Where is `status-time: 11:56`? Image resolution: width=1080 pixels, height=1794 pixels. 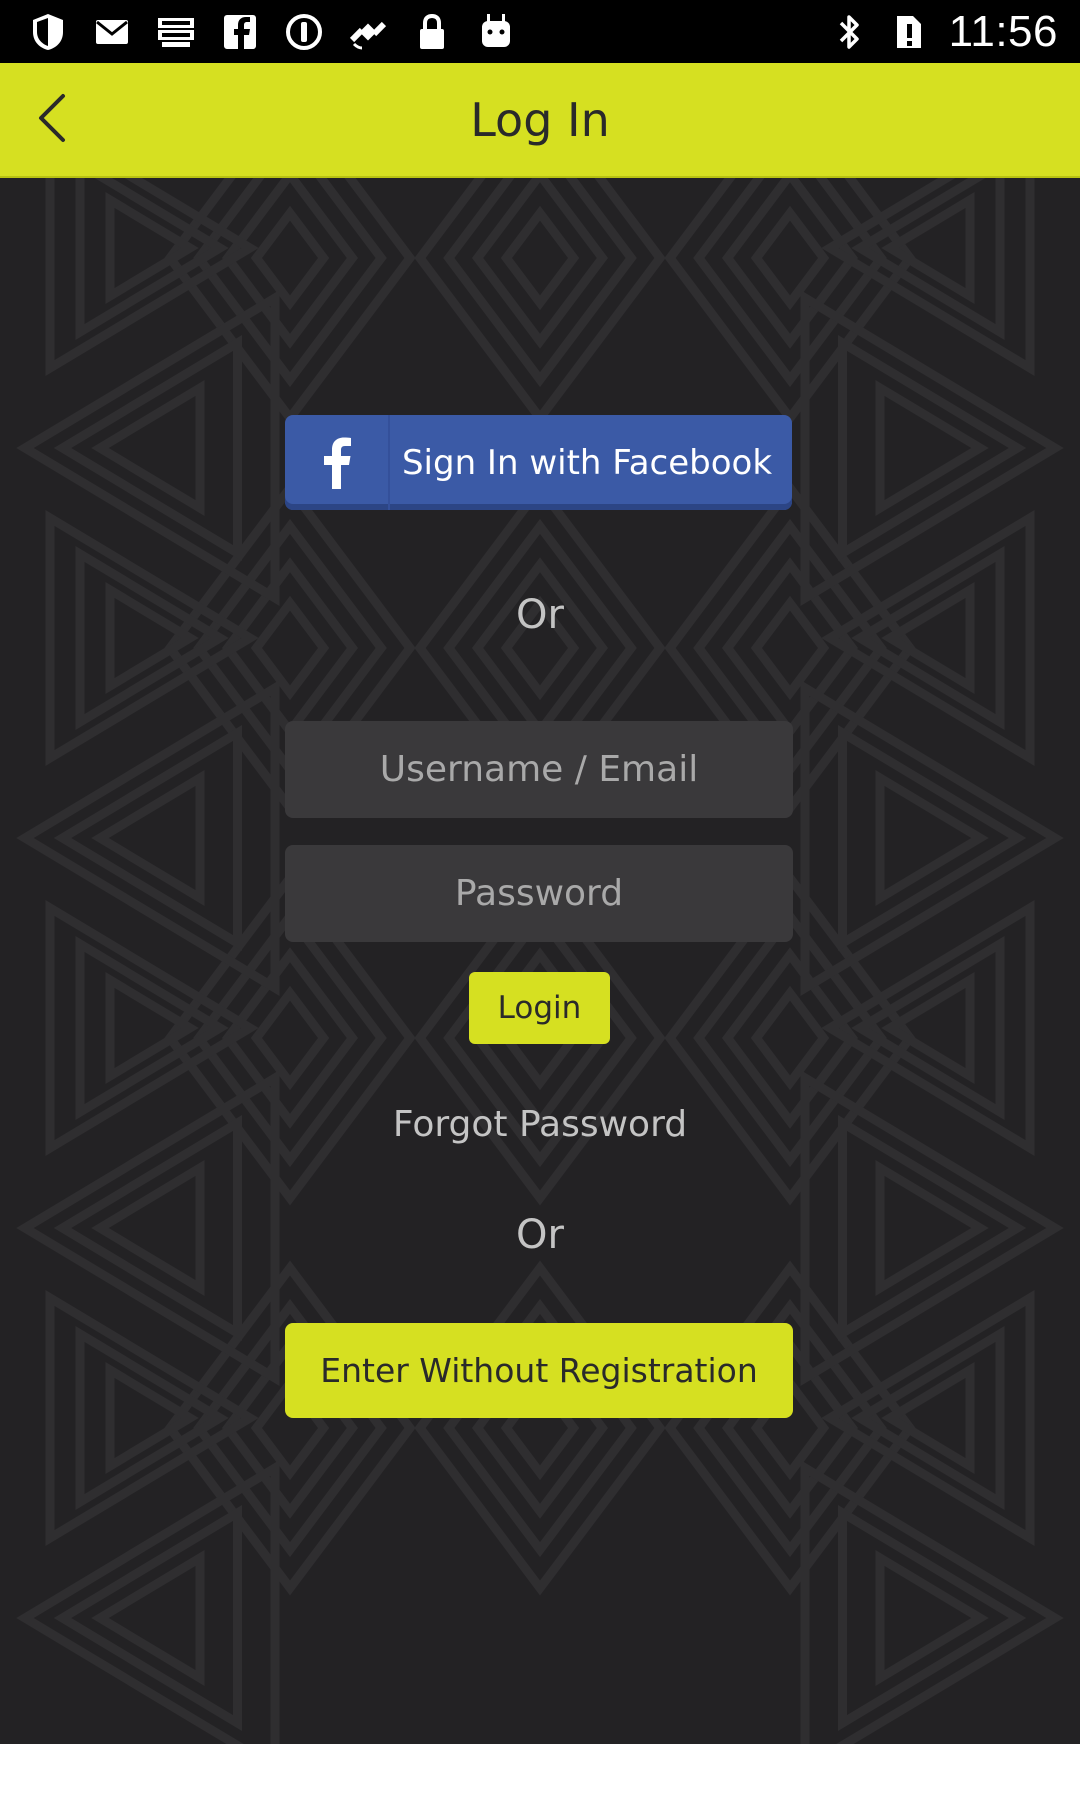 status-time: 11:56 is located at coordinates (1003, 31).